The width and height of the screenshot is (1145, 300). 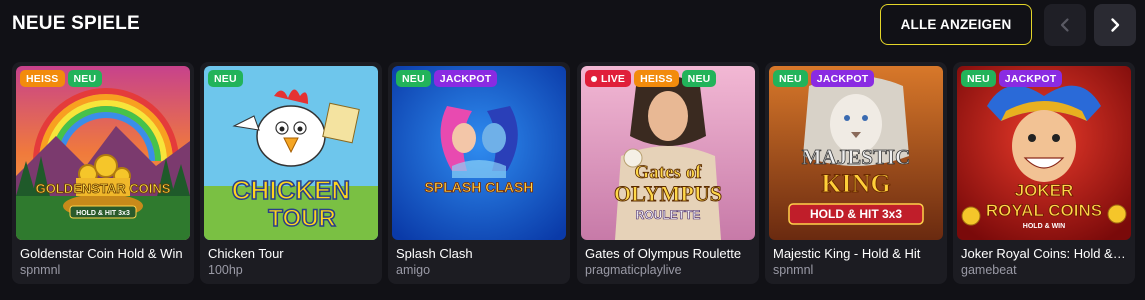 What do you see at coordinates (1044, 226) in the screenshot?
I see `svg-text: HOLD & WIN` at bounding box center [1044, 226].